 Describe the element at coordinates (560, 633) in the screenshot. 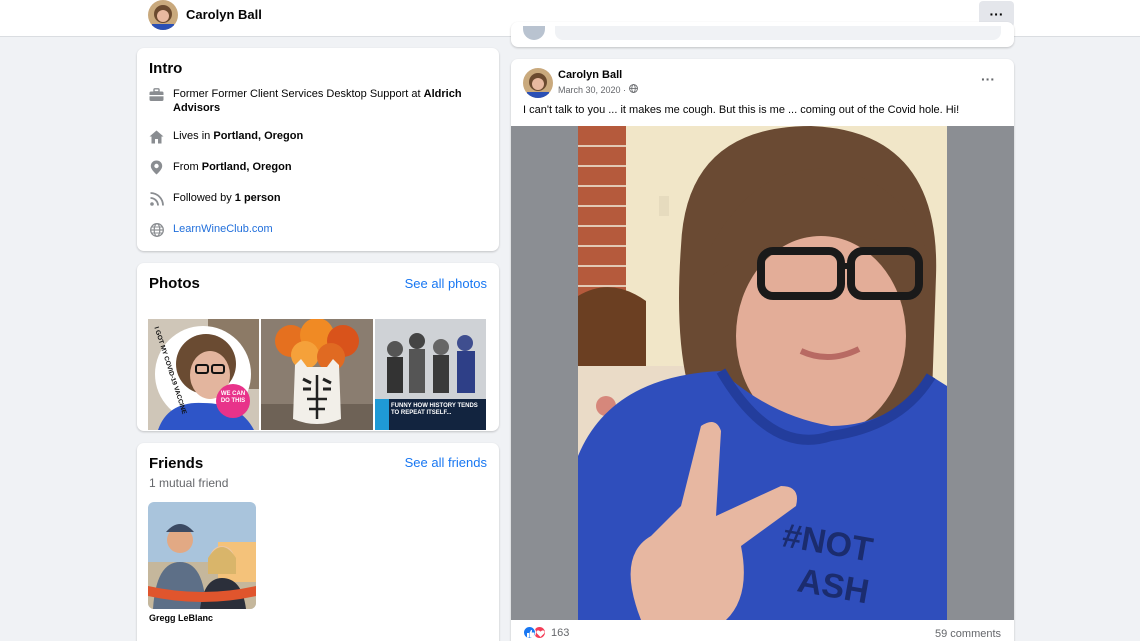

I see `reaction-count: 163` at that location.